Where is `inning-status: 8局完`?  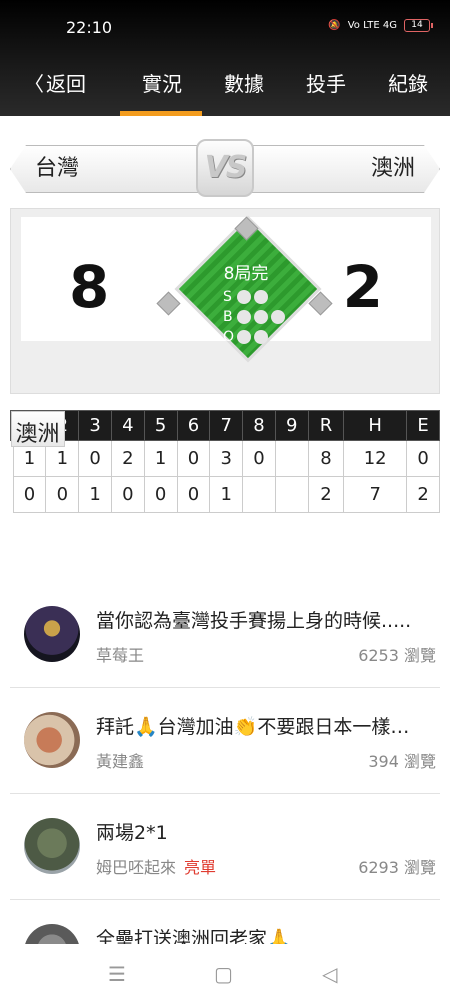
inning-status: 8局完 is located at coordinates (246, 274).